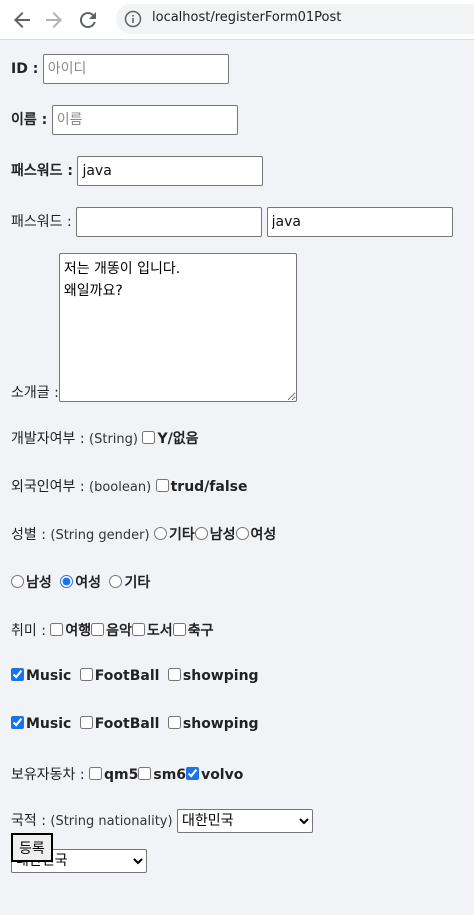 Image resolution: width=474 pixels, height=915 pixels. I want to click on foreigner-checkbox, so click(162, 485).